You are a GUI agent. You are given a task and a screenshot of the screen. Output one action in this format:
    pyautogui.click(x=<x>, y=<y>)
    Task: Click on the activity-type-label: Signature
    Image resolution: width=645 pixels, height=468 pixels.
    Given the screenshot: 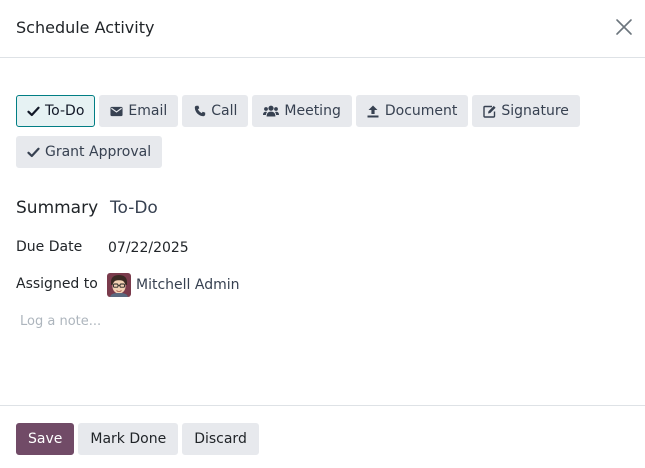 What is the action you would take?
    pyautogui.click(x=535, y=111)
    